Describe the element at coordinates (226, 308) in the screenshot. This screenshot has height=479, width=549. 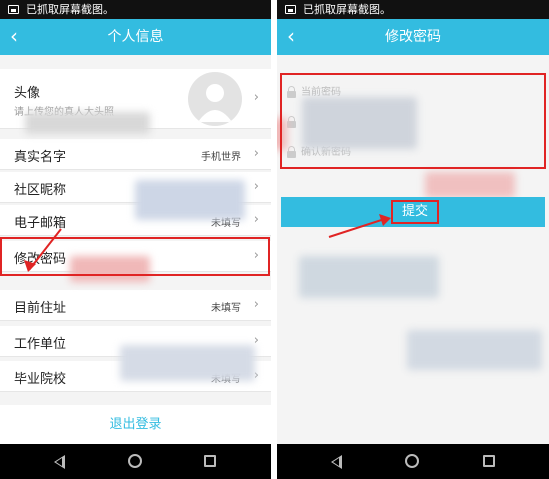
I see `row-value: 未填写` at that location.